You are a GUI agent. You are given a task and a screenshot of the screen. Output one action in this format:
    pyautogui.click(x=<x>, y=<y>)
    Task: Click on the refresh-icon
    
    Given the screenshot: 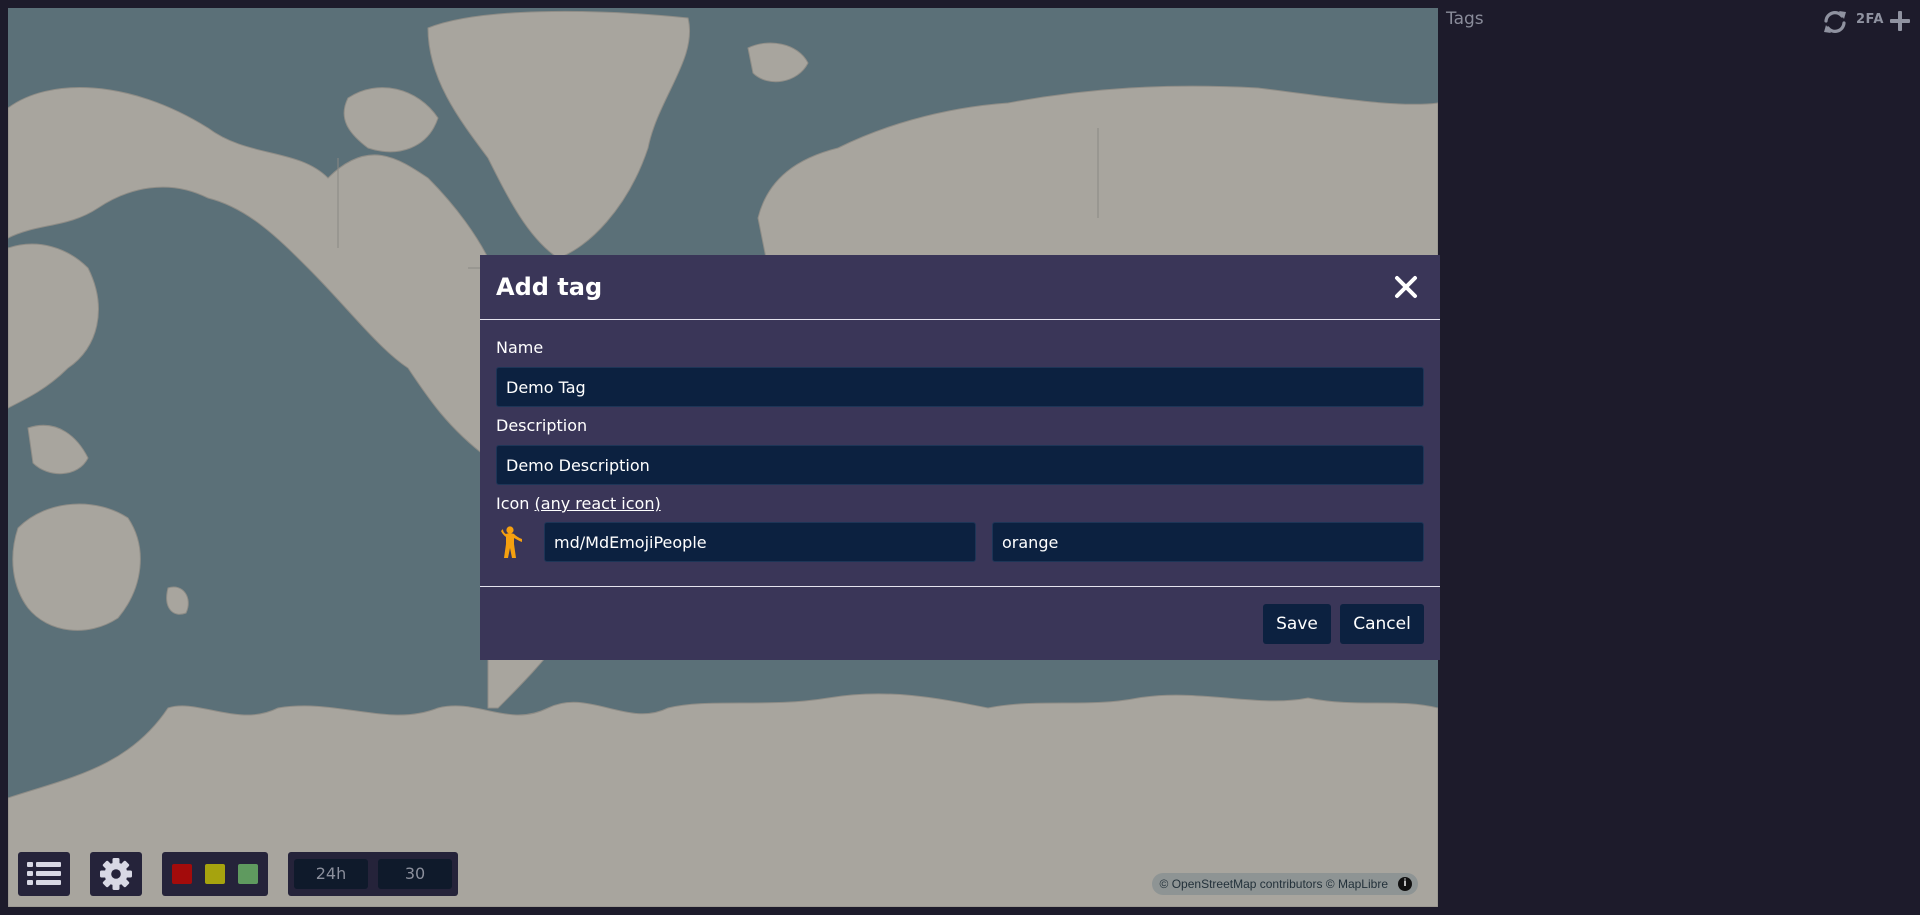 What is the action you would take?
    pyautogui.click(x=1835, y=22)
    